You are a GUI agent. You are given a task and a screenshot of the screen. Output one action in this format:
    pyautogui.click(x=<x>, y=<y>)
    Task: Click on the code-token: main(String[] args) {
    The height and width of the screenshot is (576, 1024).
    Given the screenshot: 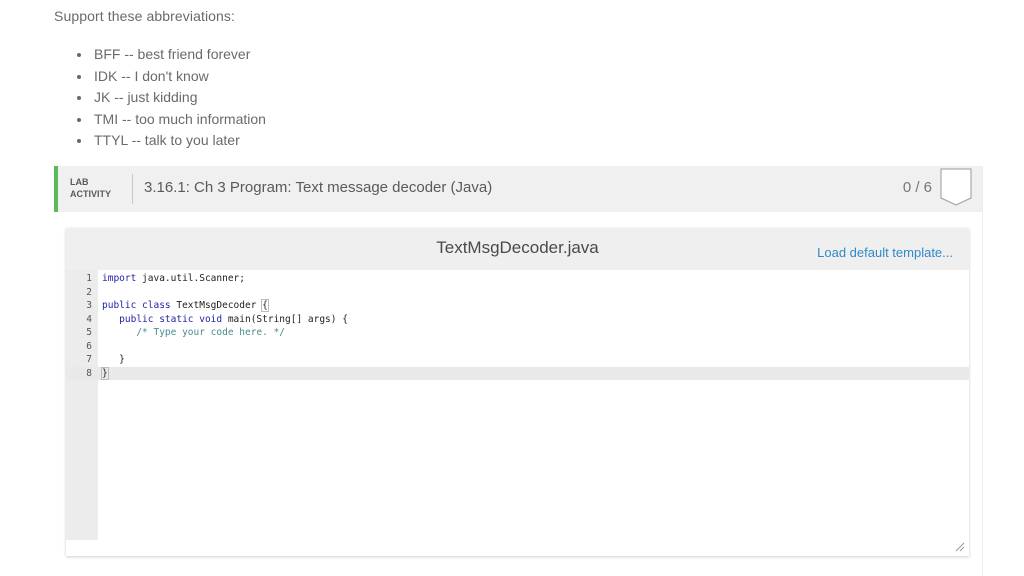 What is the action you would take?
    pyautogui.click(x=285, y=319)
    